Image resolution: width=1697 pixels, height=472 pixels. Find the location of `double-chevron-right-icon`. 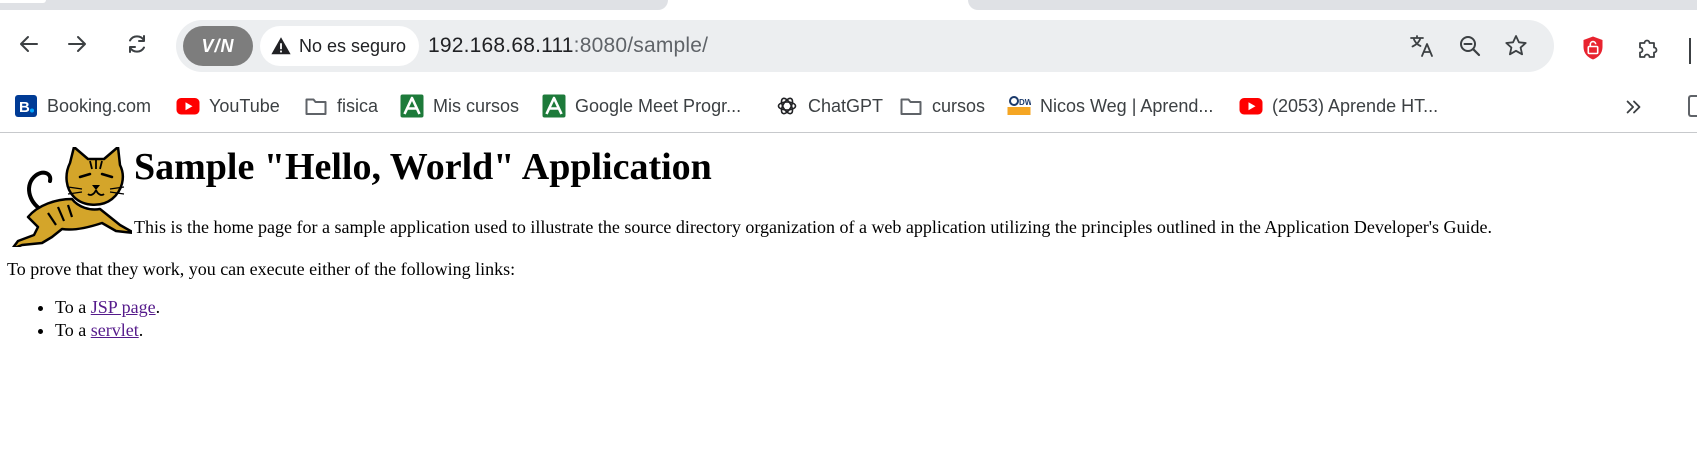

double-chevron-right-icon is located at coordinates (1633, 107).